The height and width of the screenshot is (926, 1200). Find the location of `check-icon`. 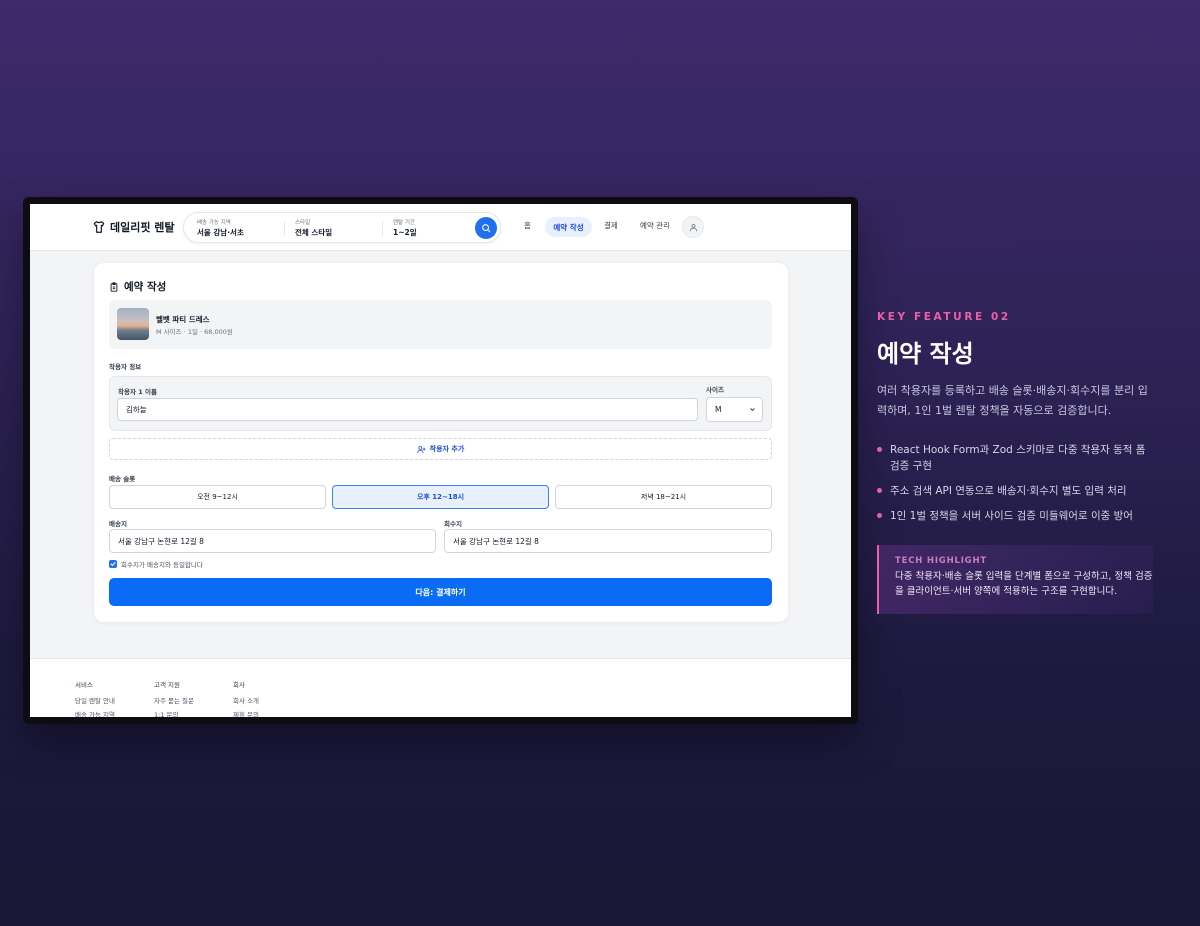

check-icon is located at coordinates (113, 564).